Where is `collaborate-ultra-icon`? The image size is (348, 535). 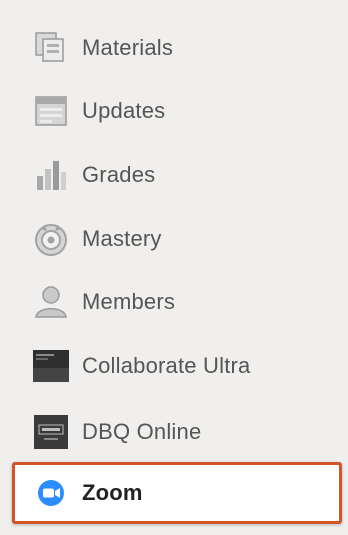 collaborate-ultra-icon is located at coordinates (51, 366).